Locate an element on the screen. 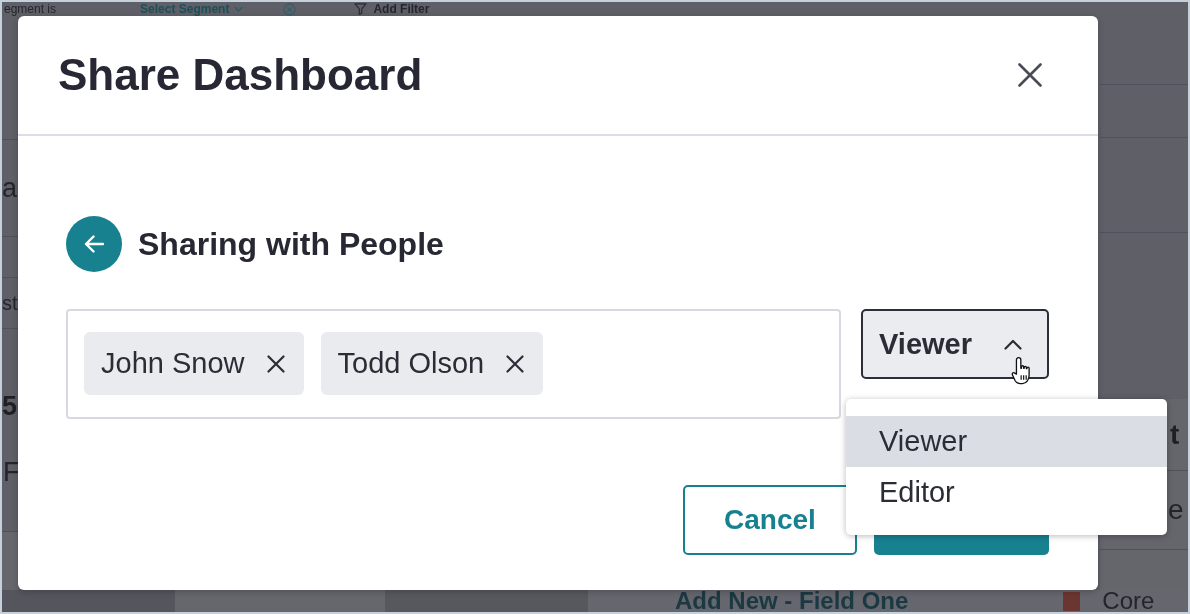 Image resolution: width=1190 pixels, height=614 pixels. background-text: e is located at coordinates (1176, 510).